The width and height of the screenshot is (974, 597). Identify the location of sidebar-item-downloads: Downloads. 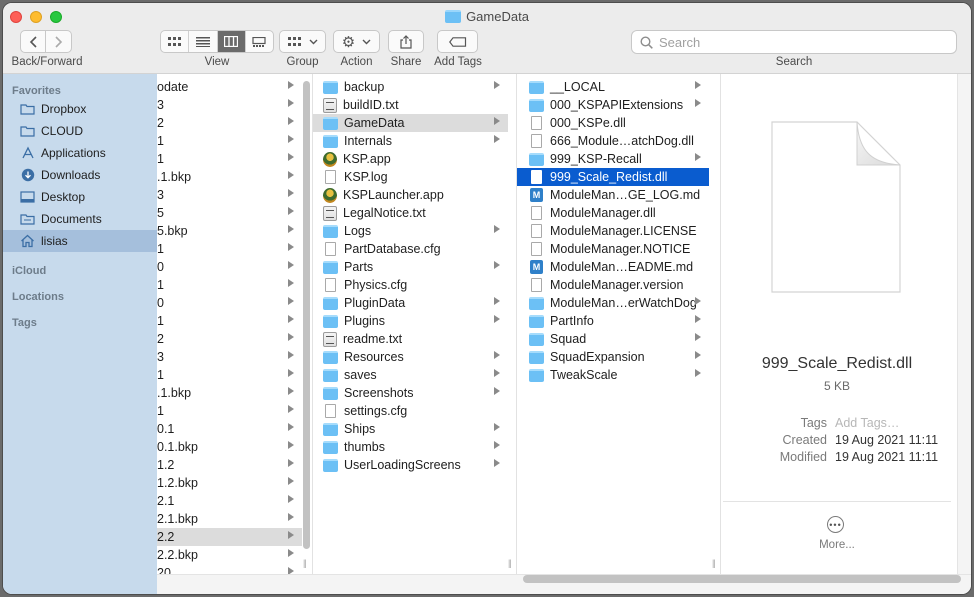
(80, 175).